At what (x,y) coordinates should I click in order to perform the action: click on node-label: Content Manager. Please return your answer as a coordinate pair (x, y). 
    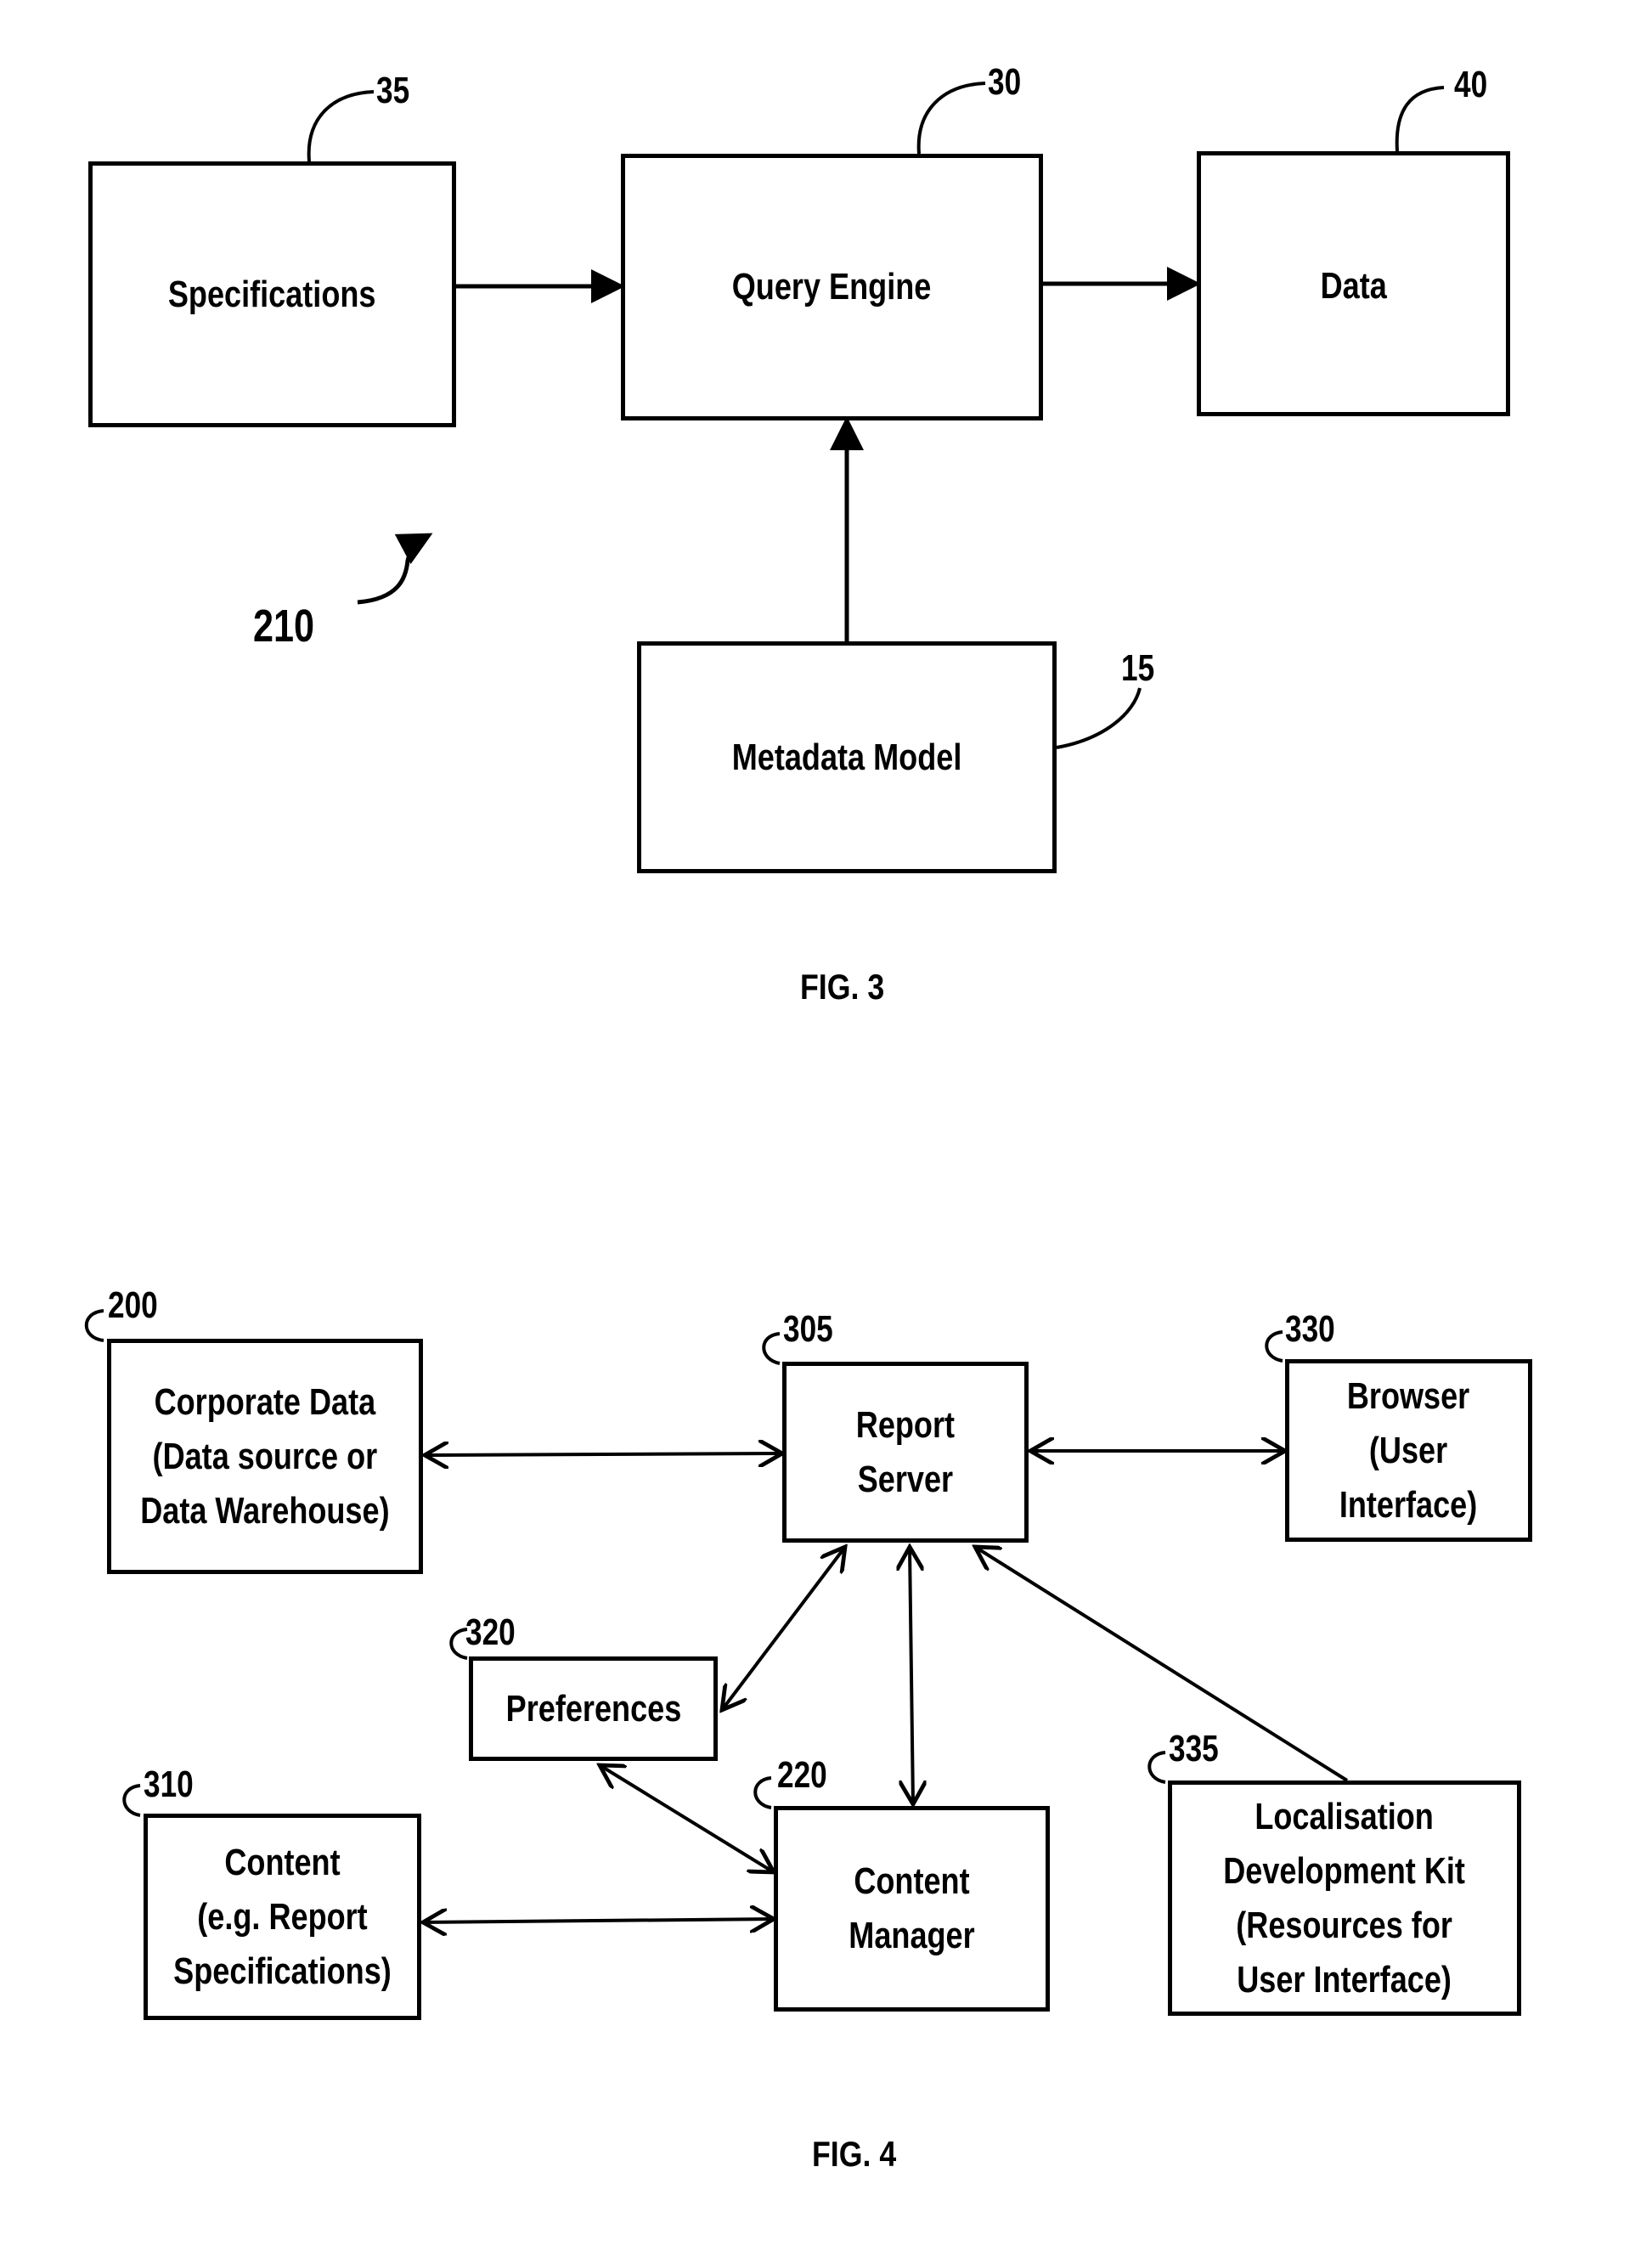
    Looking at the image, I should click on (912, 1908).